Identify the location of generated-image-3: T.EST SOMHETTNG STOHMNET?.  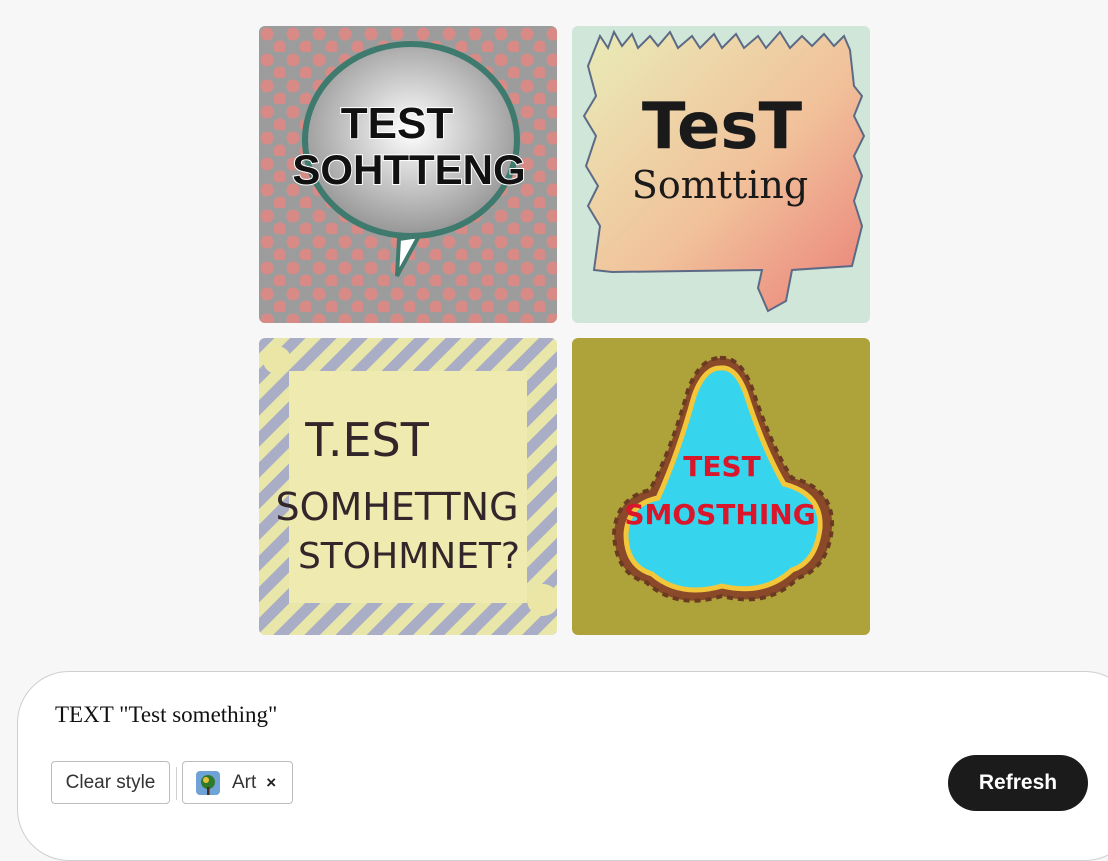
(408, 486).